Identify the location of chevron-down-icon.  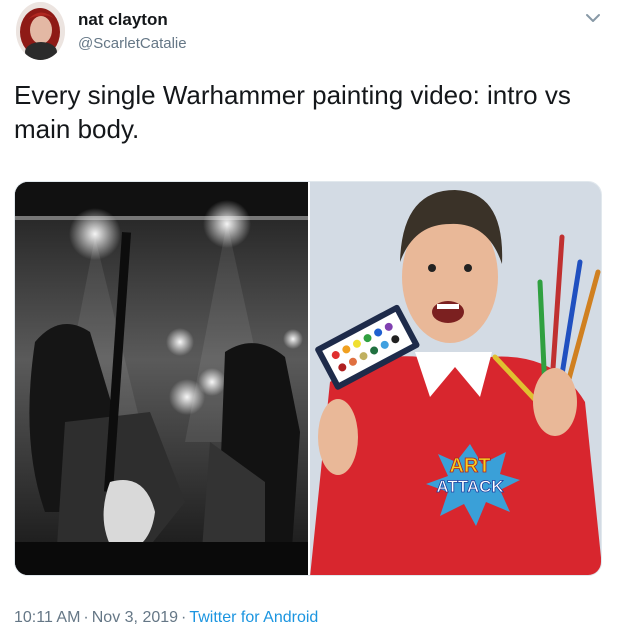
(593, 18).